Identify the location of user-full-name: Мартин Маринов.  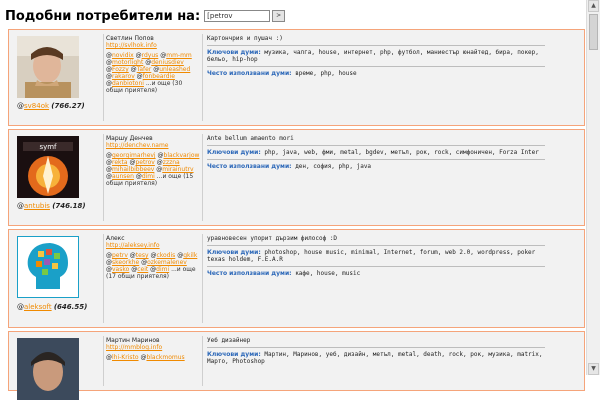
(133, 340).